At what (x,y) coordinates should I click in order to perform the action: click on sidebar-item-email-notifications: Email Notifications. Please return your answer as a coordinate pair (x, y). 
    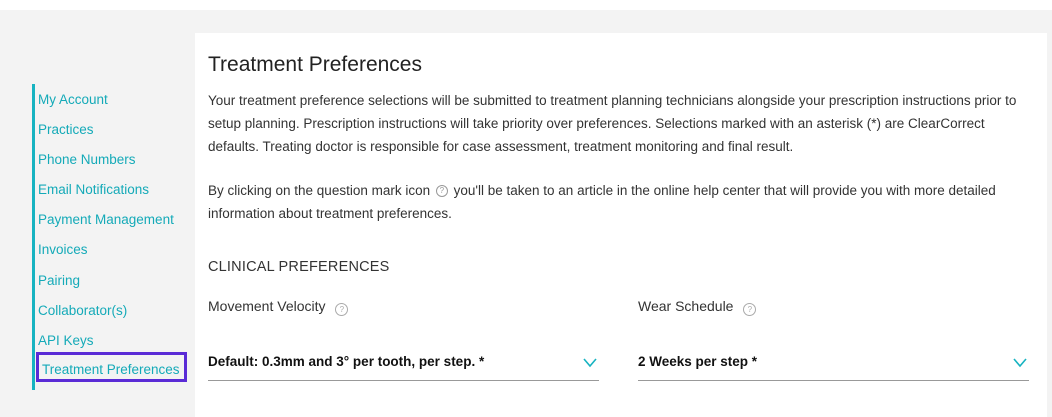
    Looking at the image, I should click on (93, 190).